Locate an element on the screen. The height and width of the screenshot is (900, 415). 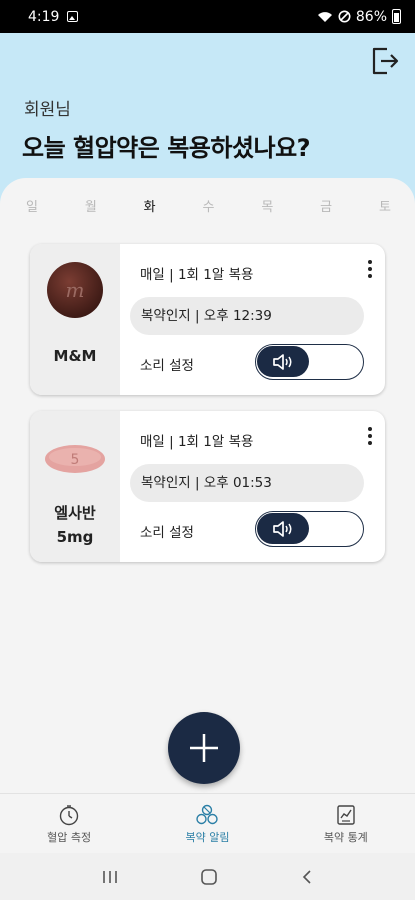
logout-button is located at coordinates (385, 61).